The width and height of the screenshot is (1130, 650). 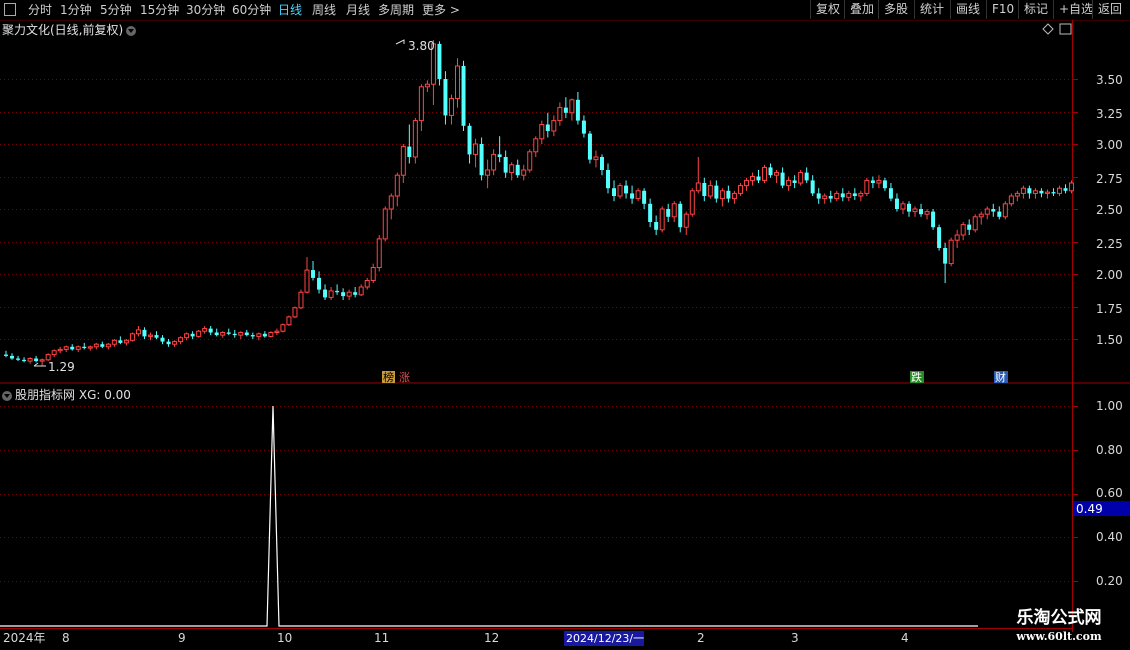 What do you see at coordinates (131, 30) in the screenshot?
I see `title-dropdown-icon` at bounding box center [131, 30].